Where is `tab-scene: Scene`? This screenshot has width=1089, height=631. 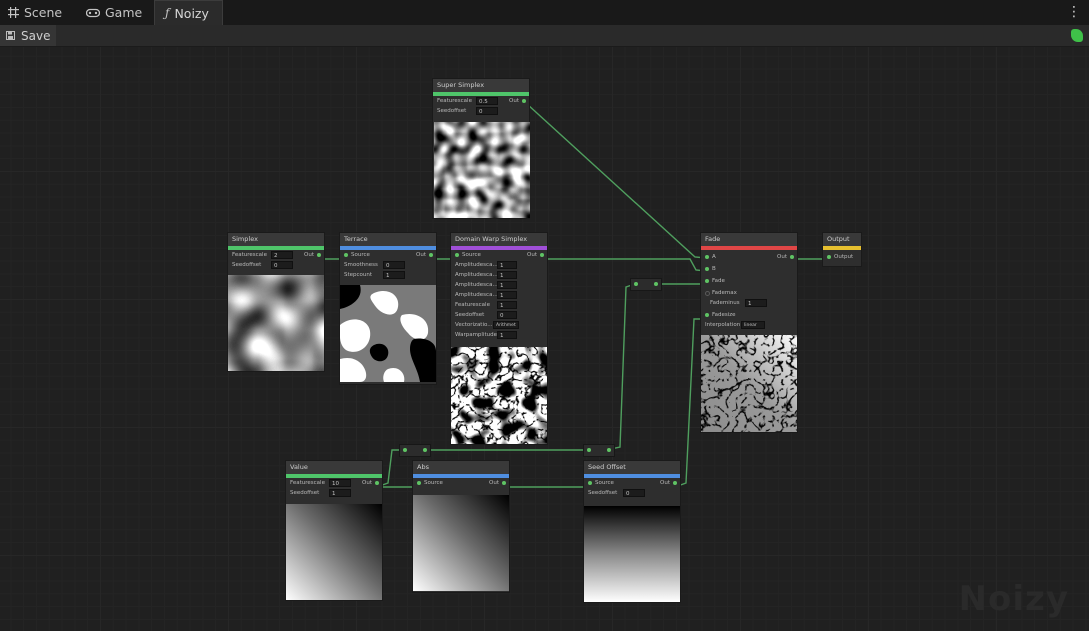 tab-scene: Scene is located at coordinates (35, 12).